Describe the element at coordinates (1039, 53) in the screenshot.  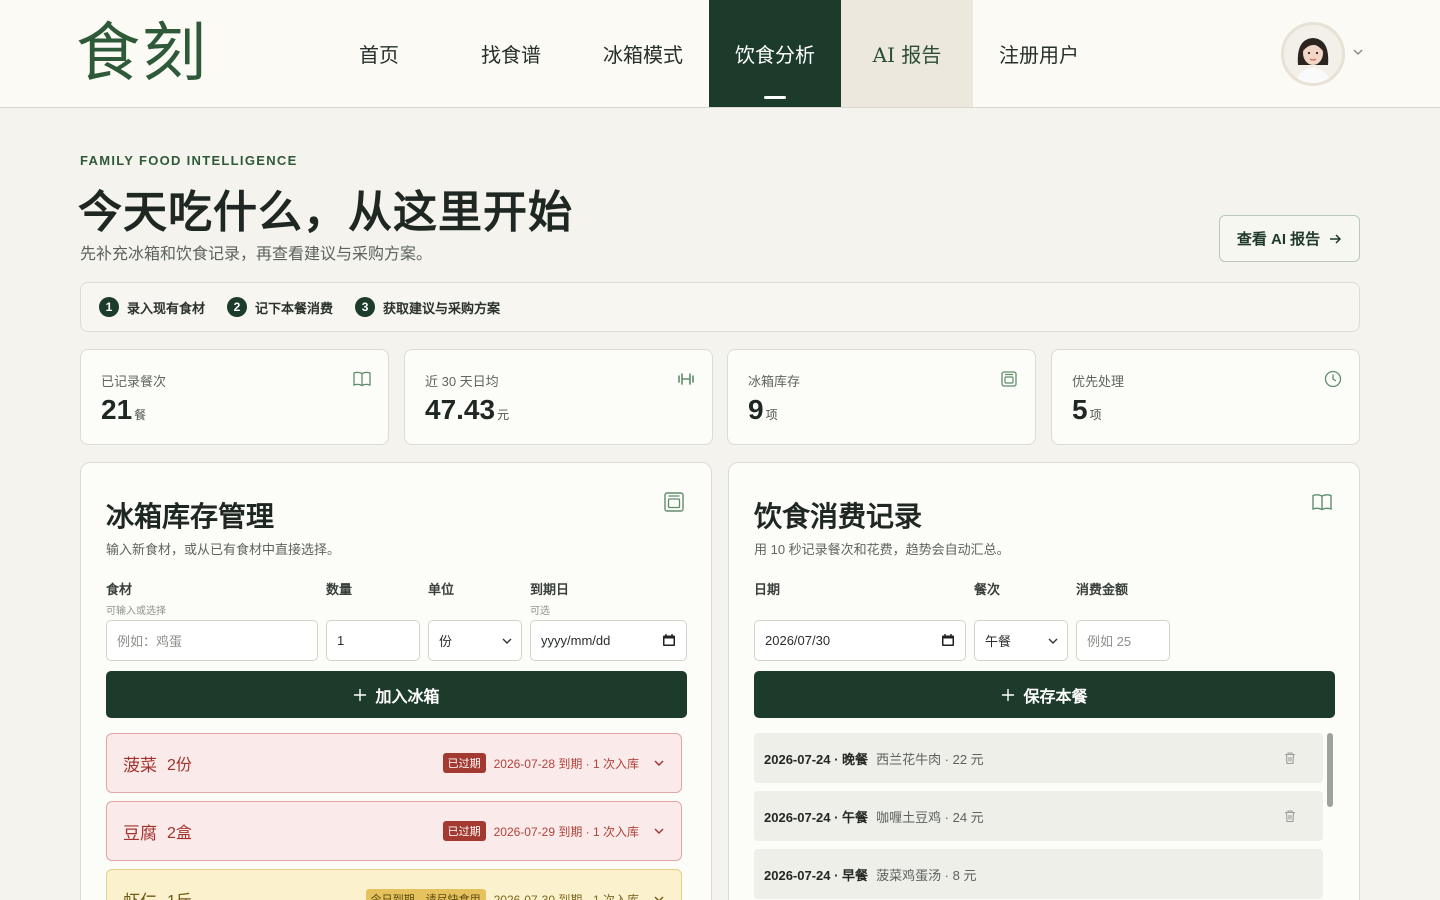
I see `nav-item-register: 注册用户` at that location.